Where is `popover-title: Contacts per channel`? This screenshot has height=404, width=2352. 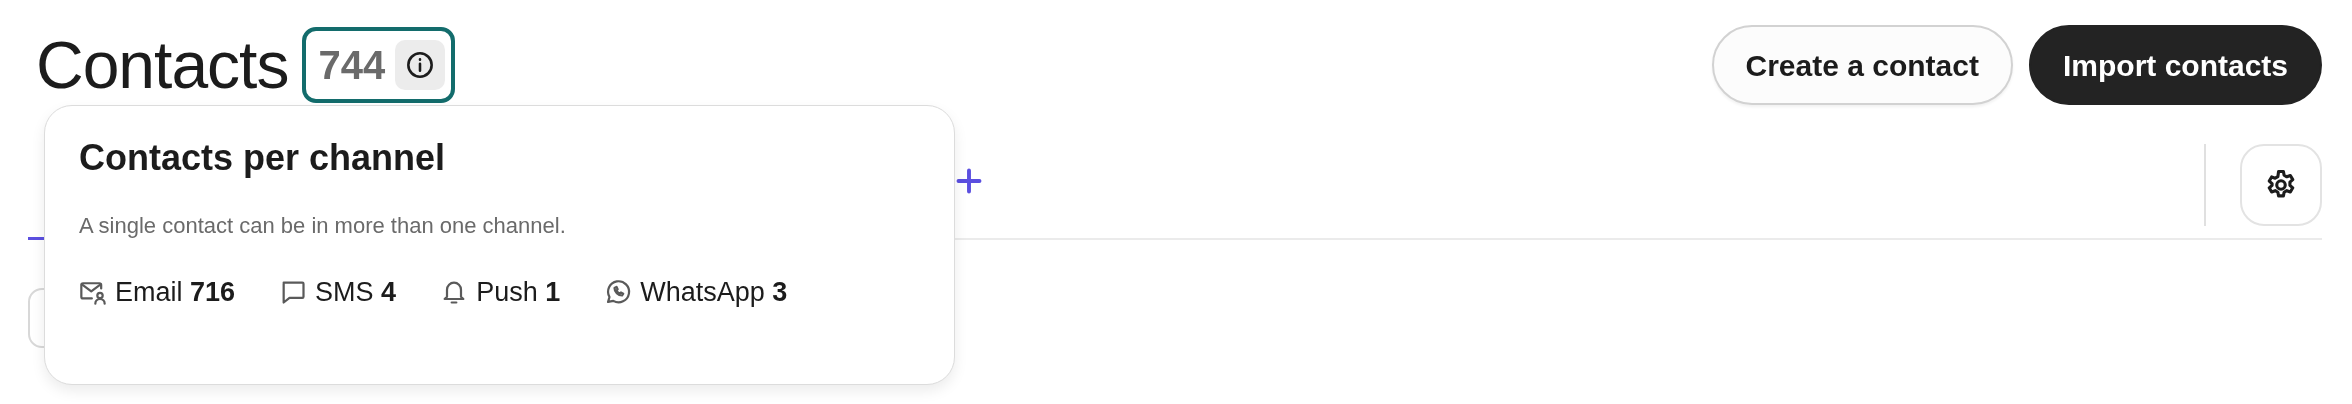 popover-title: Contacts per channel is located at coordinates (263, 158).